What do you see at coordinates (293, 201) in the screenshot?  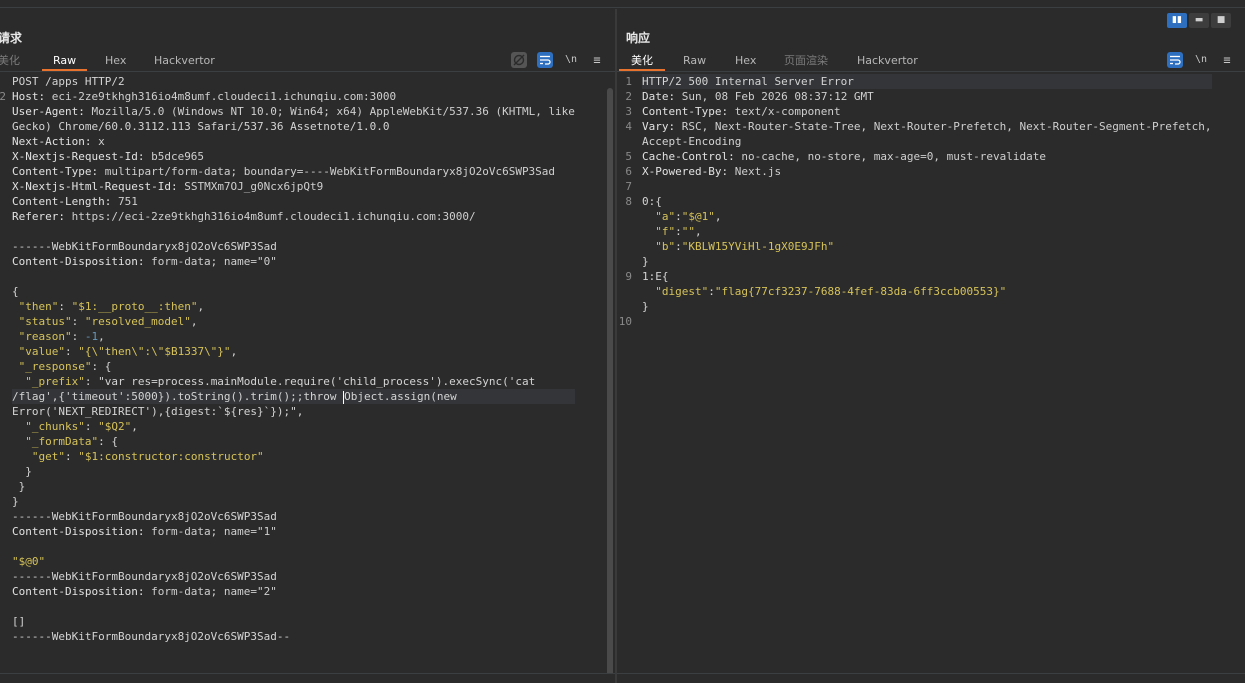 I see `code-line: Content-Length: 751` at bounding box center [293, 201].